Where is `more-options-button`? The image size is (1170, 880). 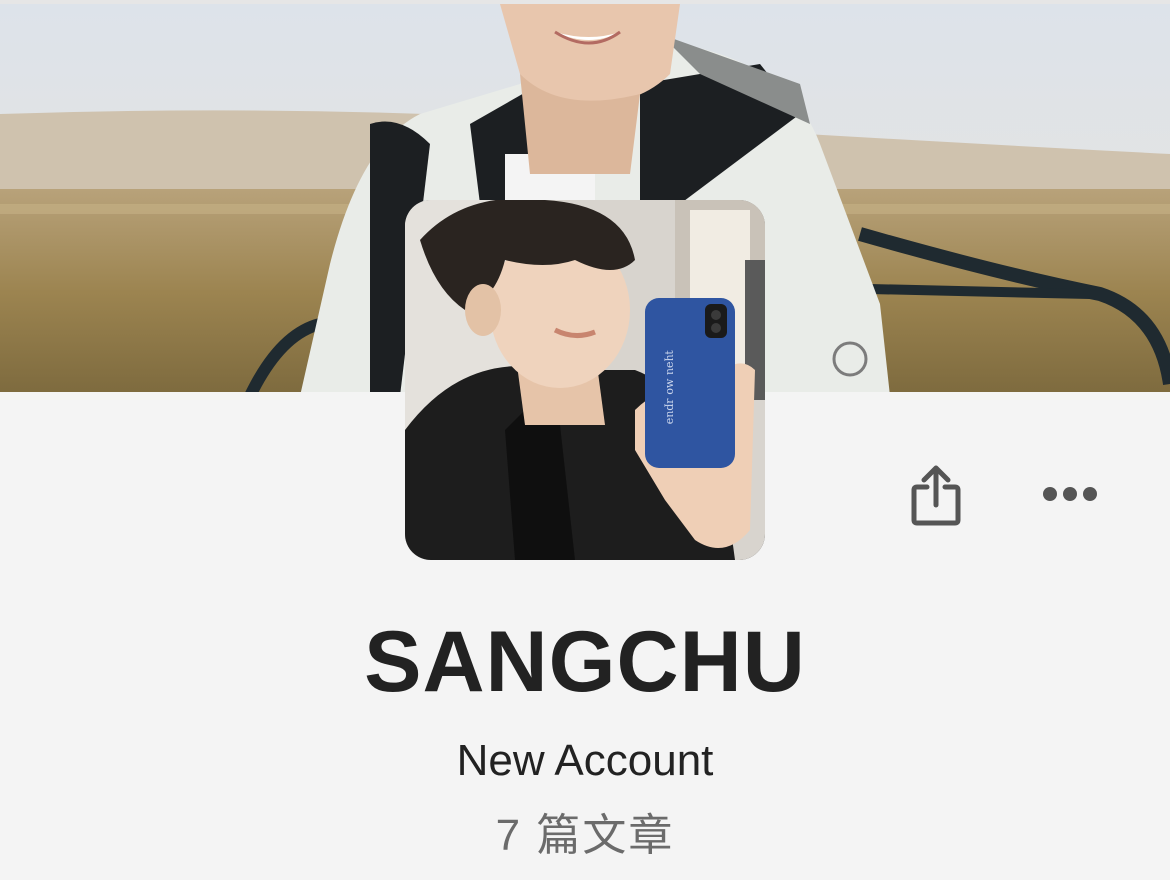
more-options-button is located at coordinates (1070, 494).